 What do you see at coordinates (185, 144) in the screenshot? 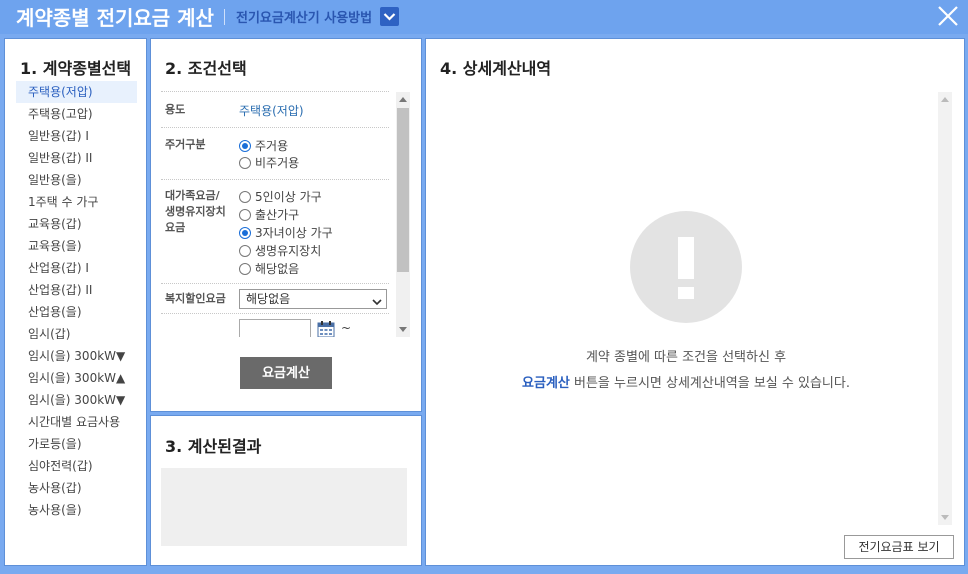
I see `residence-label: 주거구분` at bounding box center [185, 144].